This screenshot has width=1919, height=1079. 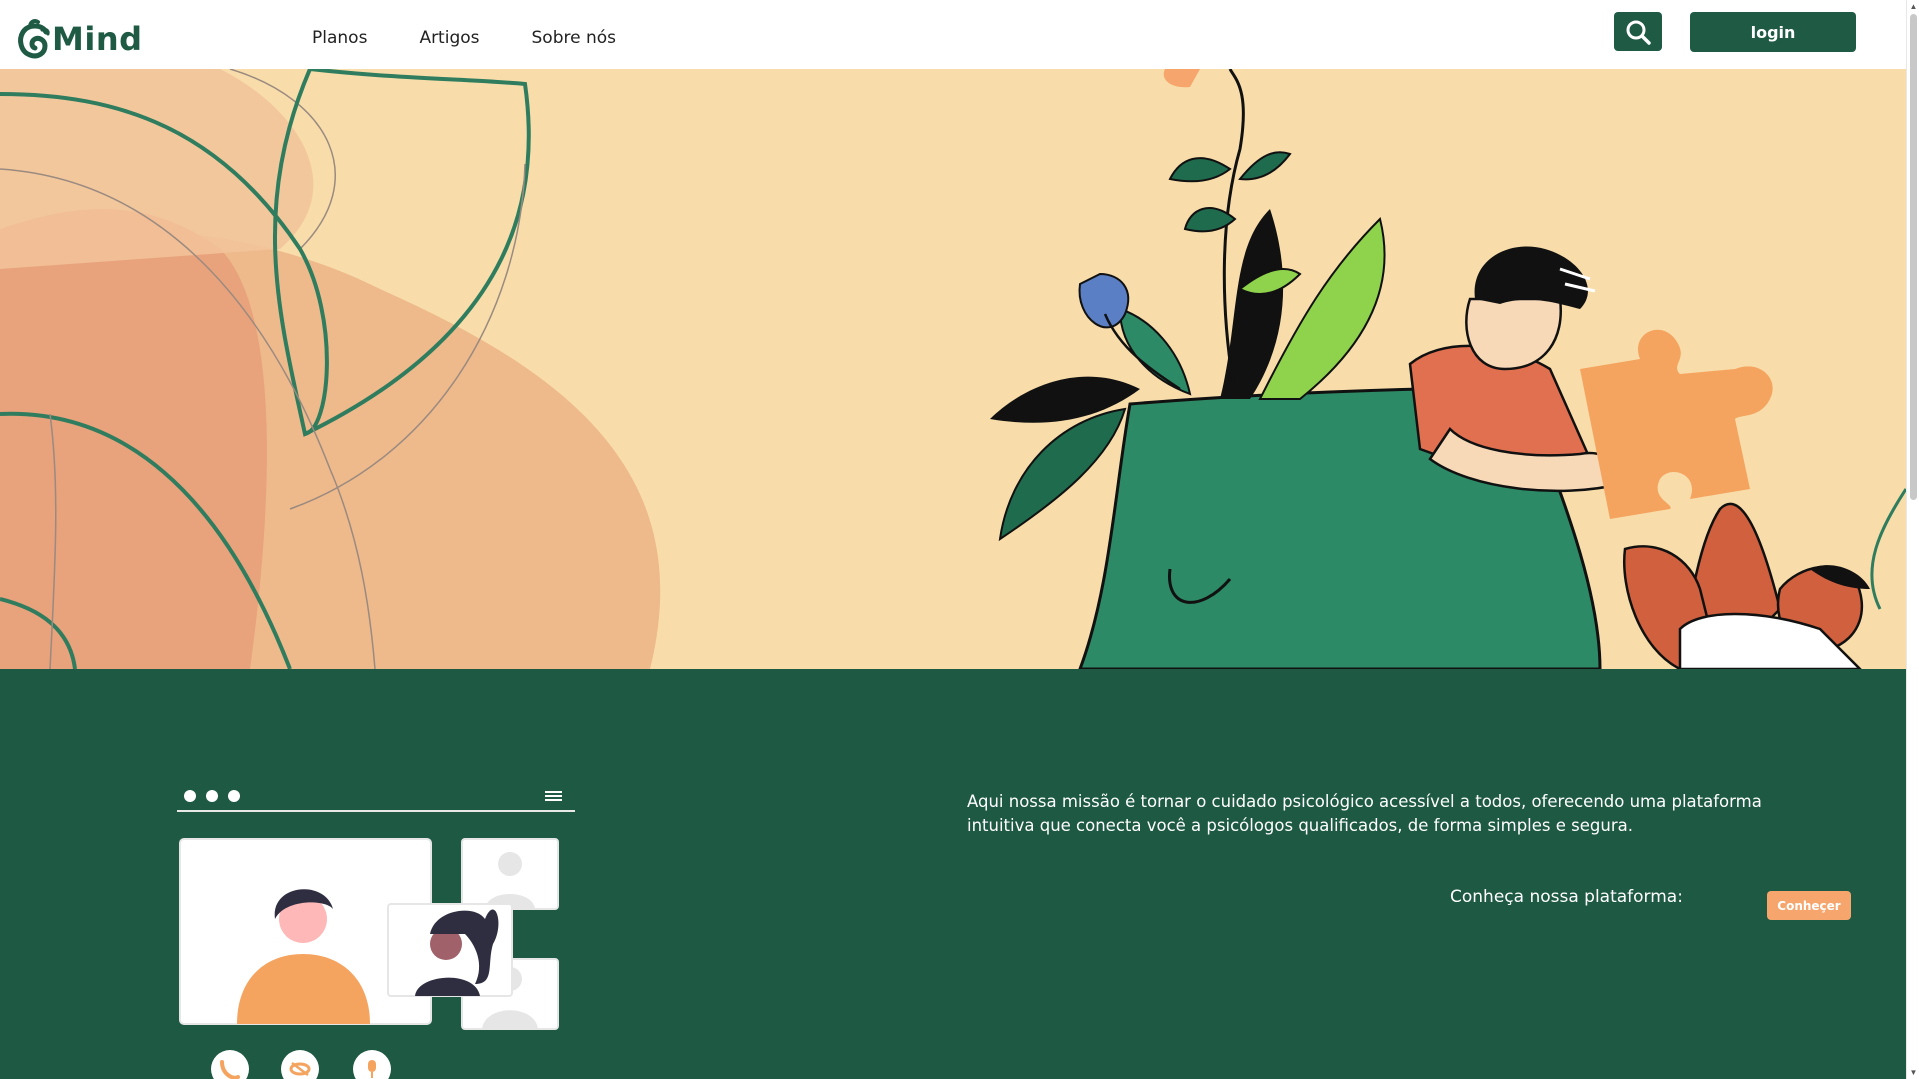 I want to click on logo-text: Mind, so click(x=97, y=39).